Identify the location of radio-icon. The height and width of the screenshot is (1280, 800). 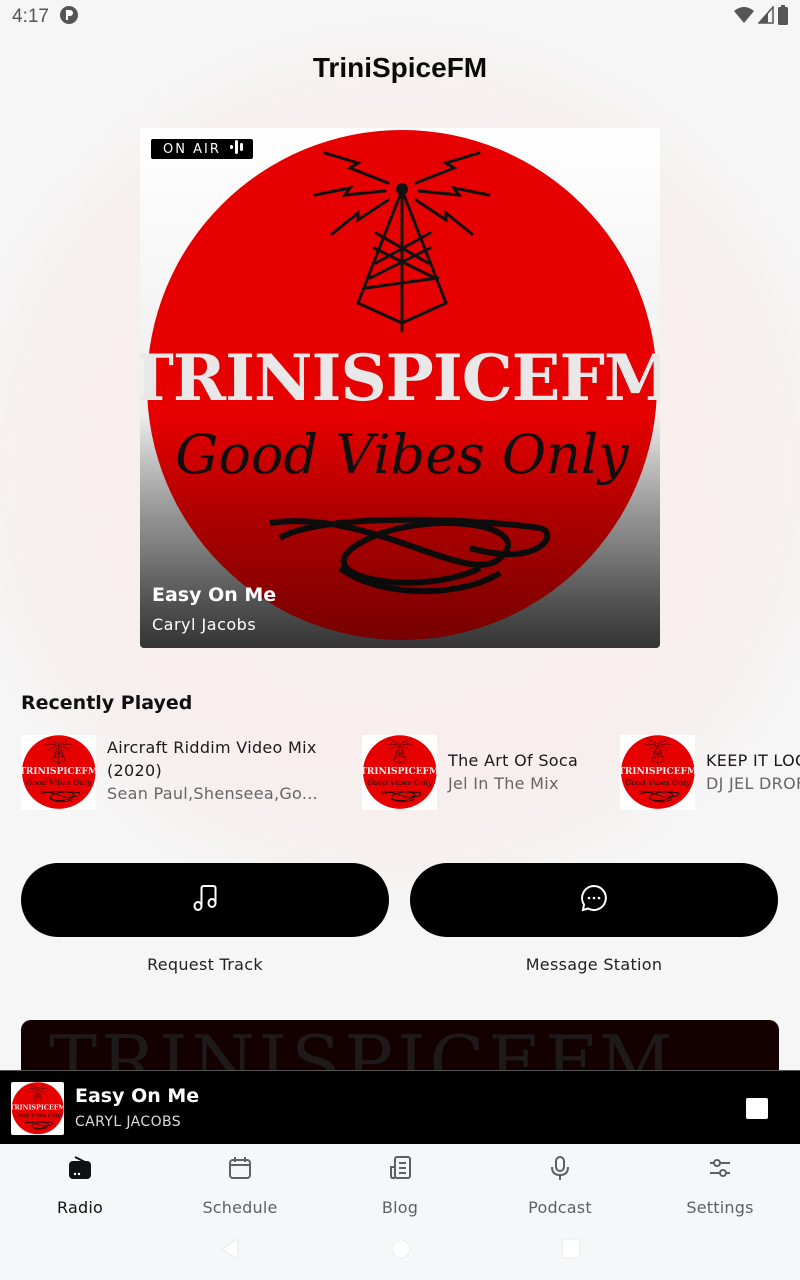
(80, 1170).